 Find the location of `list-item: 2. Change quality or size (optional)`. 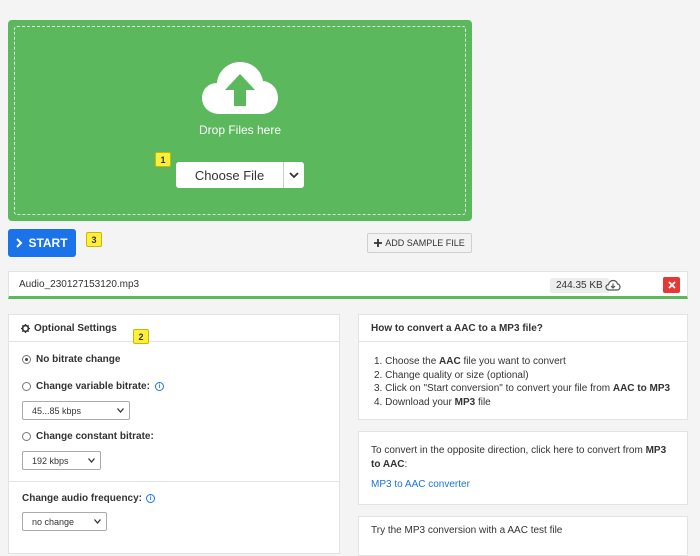

list-item: 2. Change quality or size (optional) is located at coordinates (451, 375).